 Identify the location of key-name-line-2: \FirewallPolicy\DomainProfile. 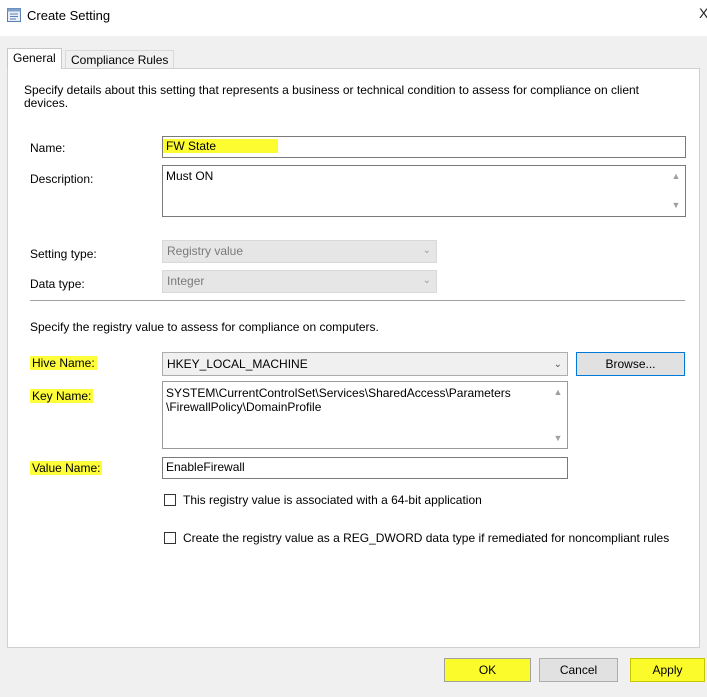
(244, 407).